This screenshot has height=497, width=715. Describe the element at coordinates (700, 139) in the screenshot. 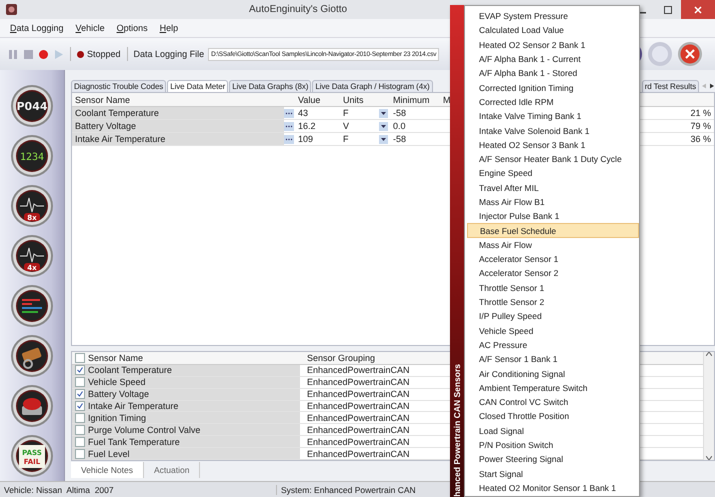

I see `table-cell-text: 36 %` at that location.